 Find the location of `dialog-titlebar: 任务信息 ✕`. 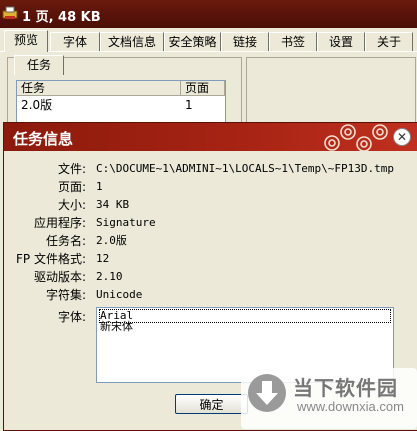

dialog-titlebar: 任务信息 ✕ is located at coordinates (210, 137).